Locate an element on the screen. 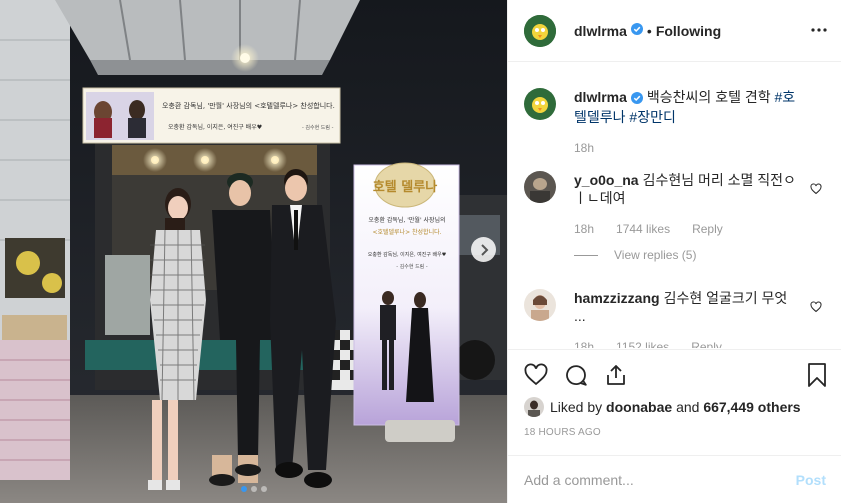  view-replies: View replies (5) is located at coordinates (686, 255).